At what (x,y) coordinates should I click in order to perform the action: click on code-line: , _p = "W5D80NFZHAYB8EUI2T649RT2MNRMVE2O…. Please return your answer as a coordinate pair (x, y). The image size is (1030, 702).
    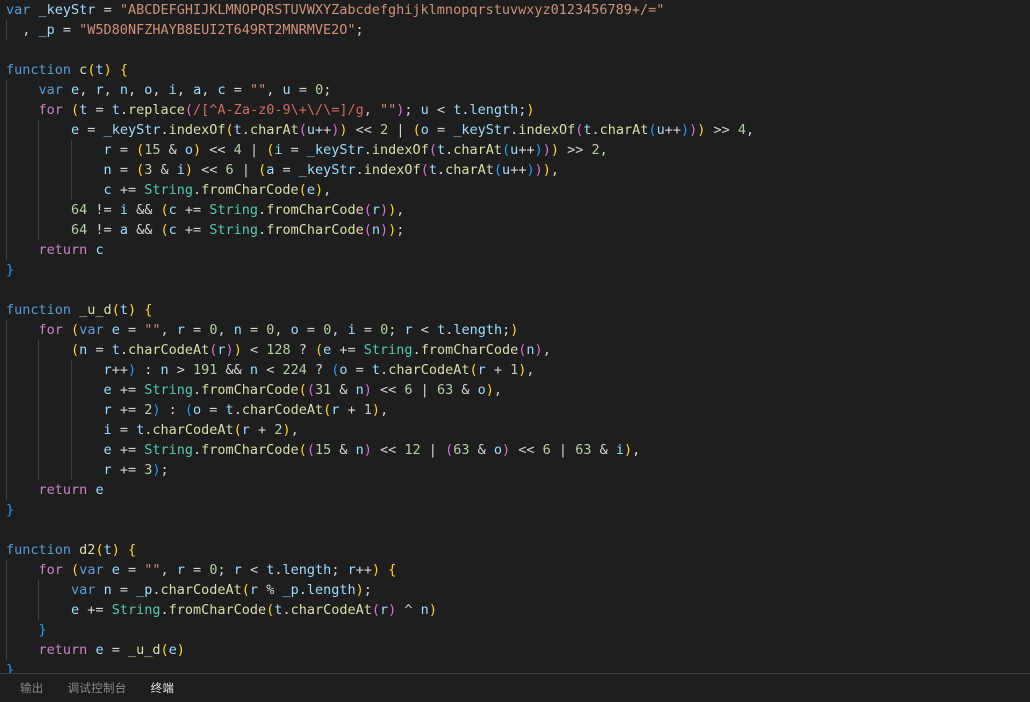
    Looking at the image, I should click on (515, 30).